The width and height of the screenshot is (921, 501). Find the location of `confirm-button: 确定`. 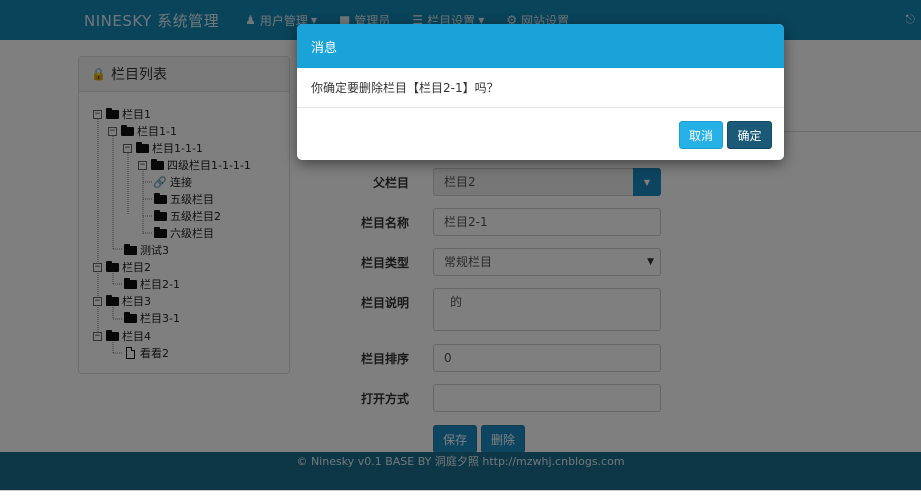

confirm-button: 确定 is located at coordinates (749, 135).